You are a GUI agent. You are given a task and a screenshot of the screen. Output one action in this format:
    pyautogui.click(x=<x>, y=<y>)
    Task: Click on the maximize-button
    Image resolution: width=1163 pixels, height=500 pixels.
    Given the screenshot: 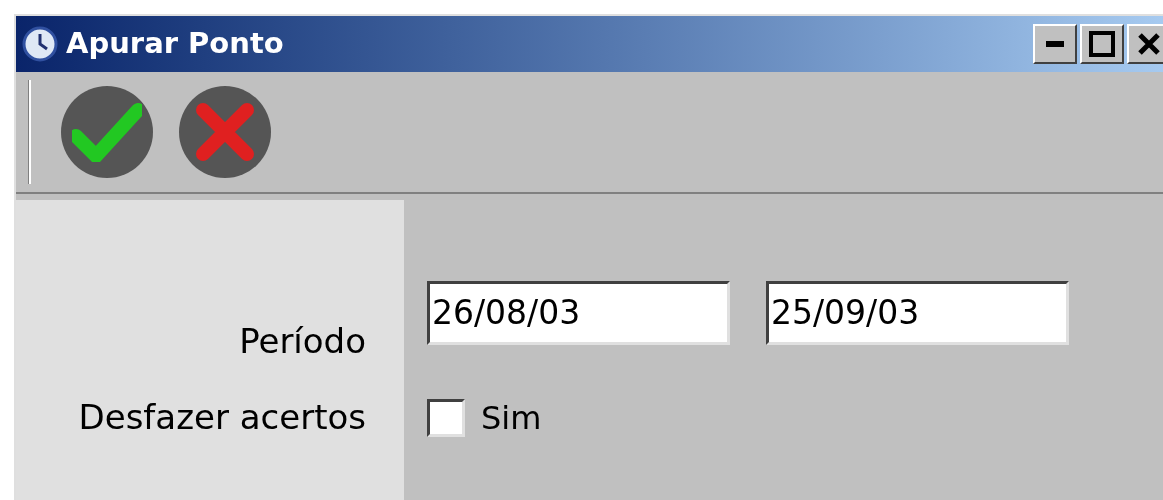 What is the action you would take?
    pyautogui.click(x=1102, y=44)
    